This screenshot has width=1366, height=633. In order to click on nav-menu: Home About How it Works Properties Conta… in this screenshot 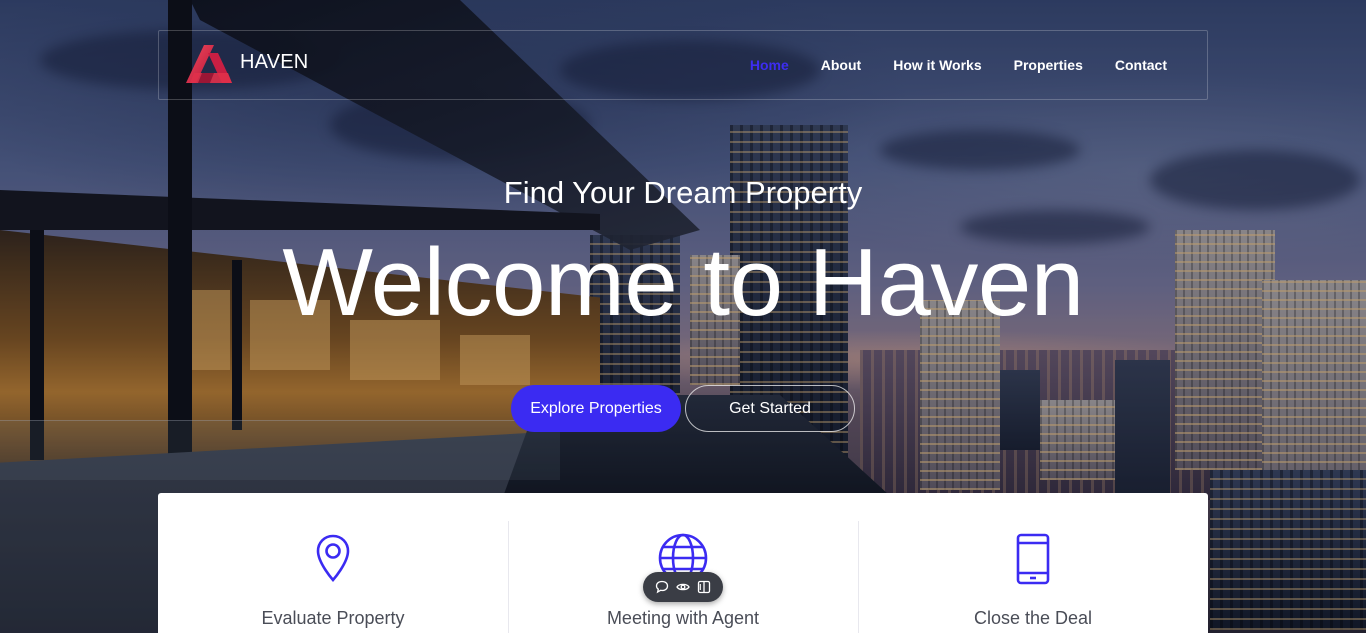, I will do `click(942, 65)`.